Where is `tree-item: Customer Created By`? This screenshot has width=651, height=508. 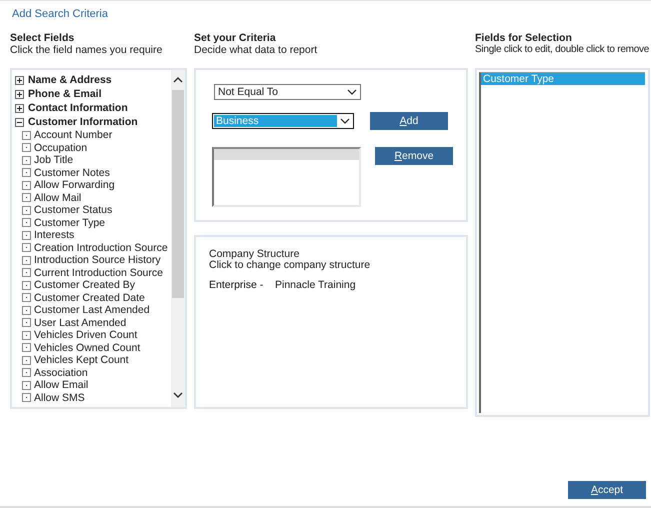
tree-item: Customer Created By is located at coordinates (84, 285).